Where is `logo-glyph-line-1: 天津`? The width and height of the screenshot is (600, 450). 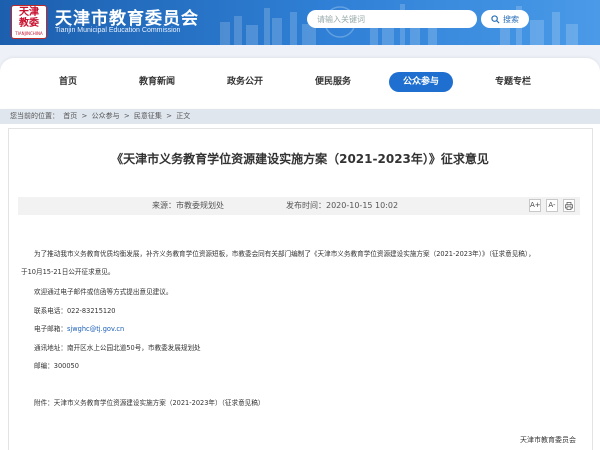 logo-glyph-line-1: 天津 is located at coordinates (29, 12).